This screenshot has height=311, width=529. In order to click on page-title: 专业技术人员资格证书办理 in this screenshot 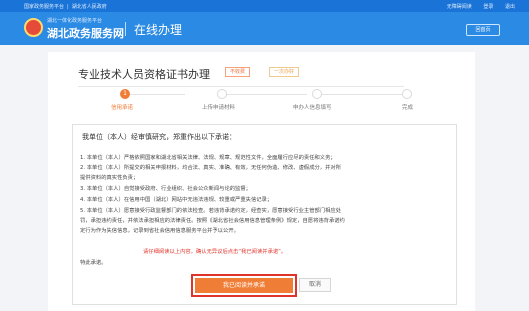, I will do `click(144, 74)`.